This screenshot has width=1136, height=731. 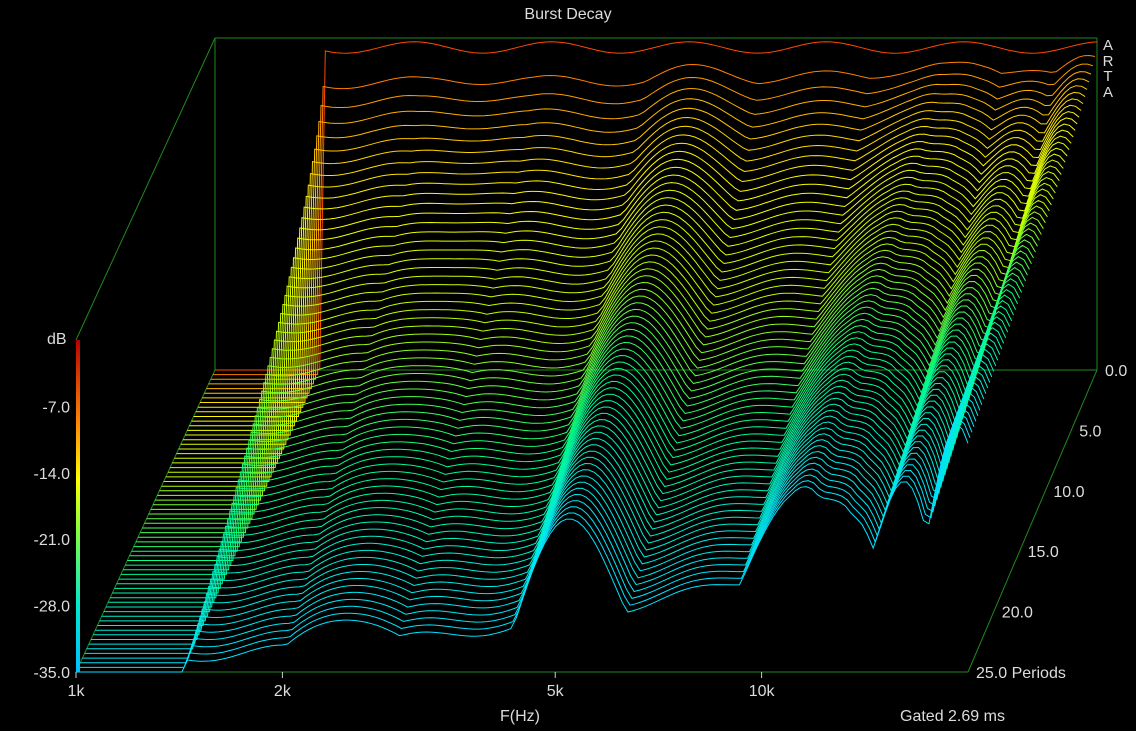 What do you see at coordinates (1043, 552) in the screenshot?
I see `depth-tick-label: 15.0` at bounding box center [1043, 552].